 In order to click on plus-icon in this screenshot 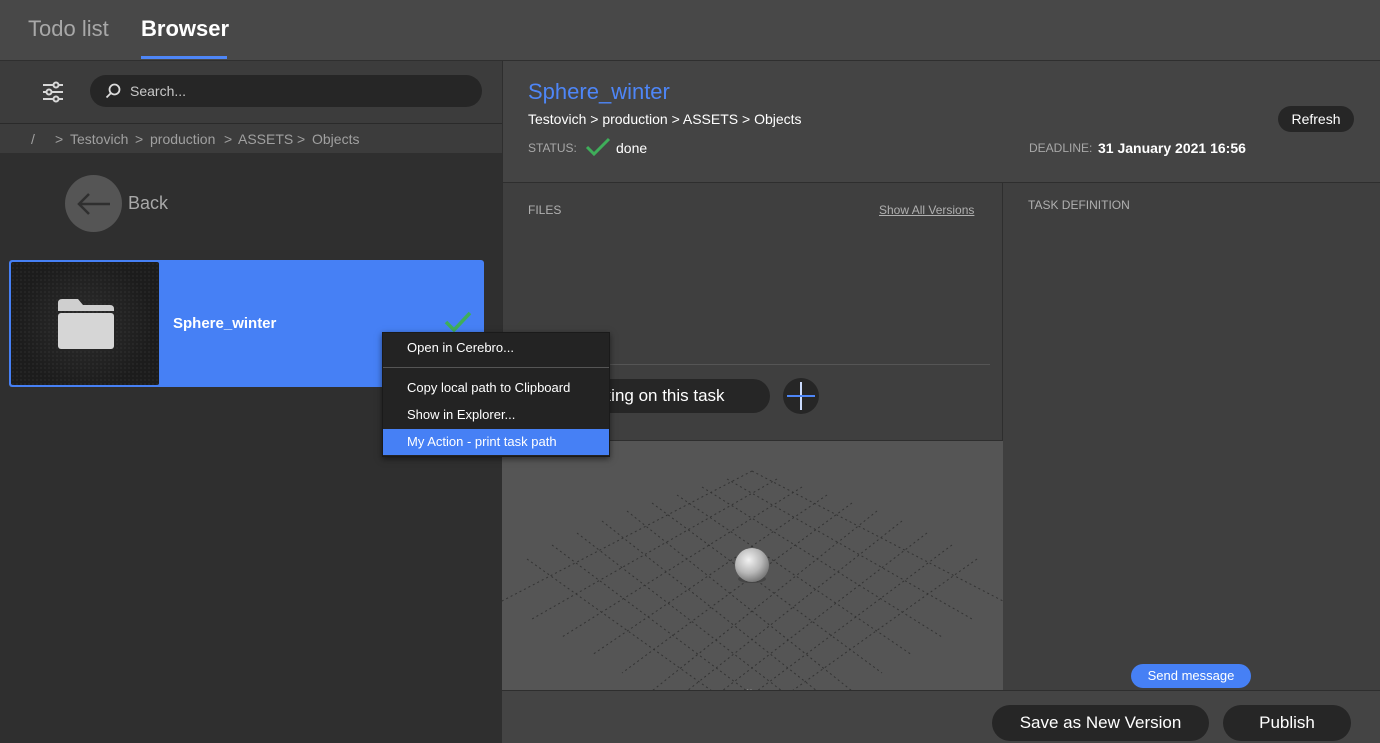, I will do `click(801, 396)`.